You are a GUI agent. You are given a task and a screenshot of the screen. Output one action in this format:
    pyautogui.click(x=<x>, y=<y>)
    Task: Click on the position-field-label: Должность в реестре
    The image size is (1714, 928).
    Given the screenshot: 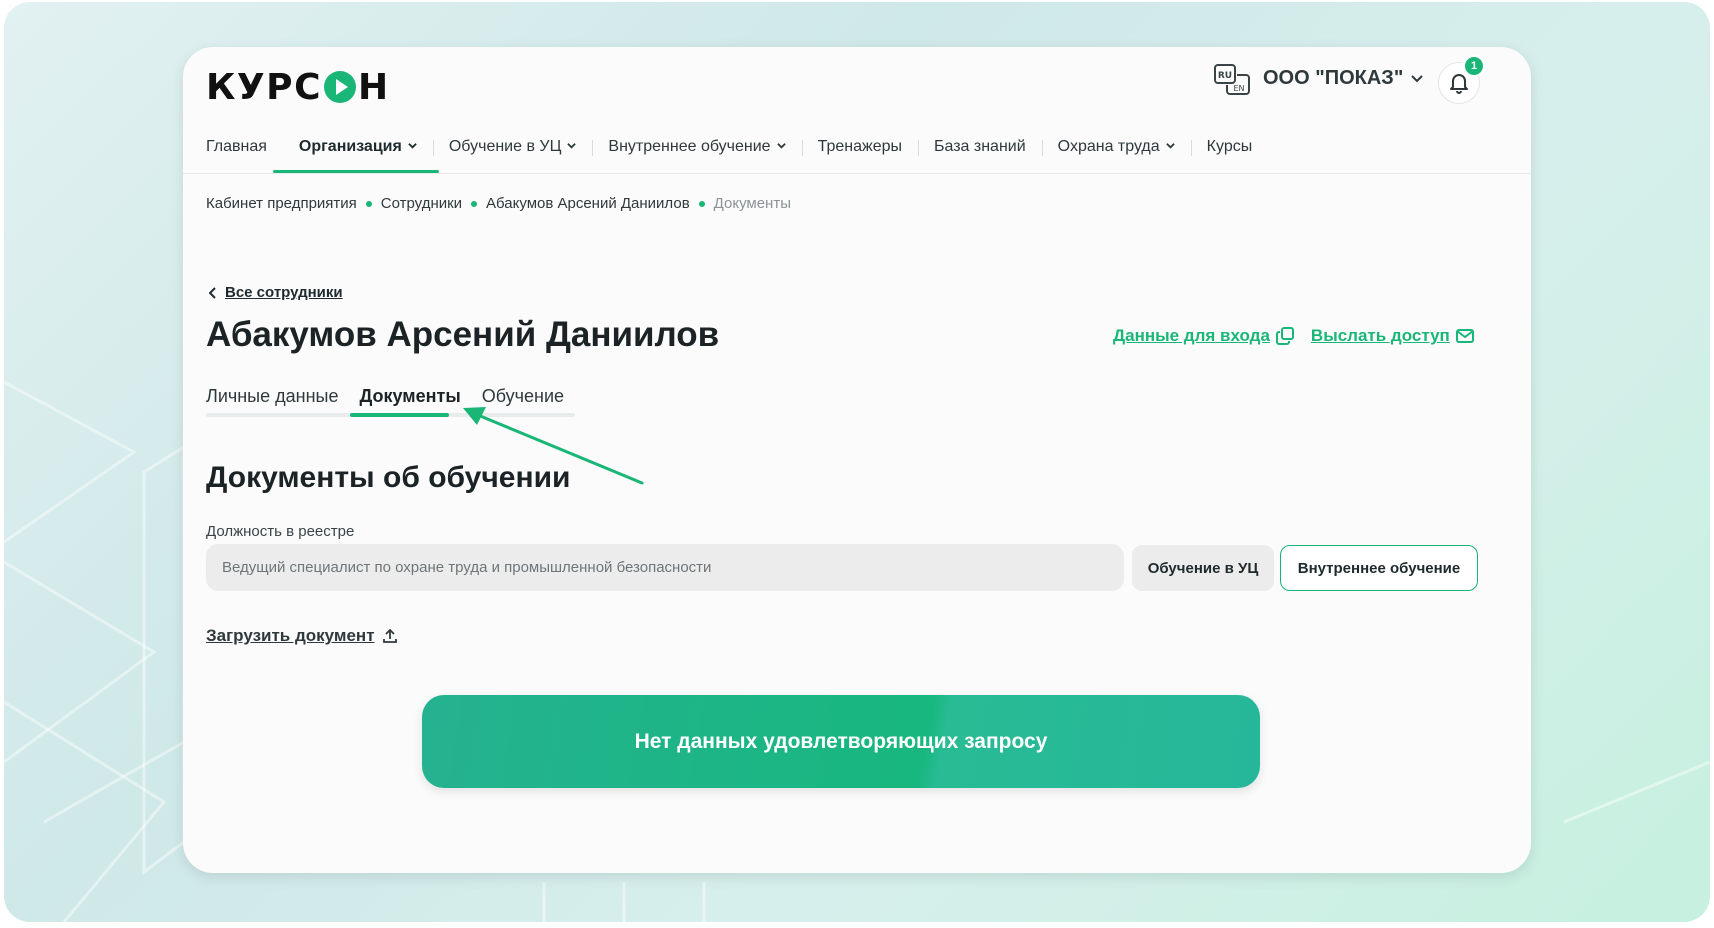 What is the action you would take?
    pyautogui.click(x=280, y=531)
    